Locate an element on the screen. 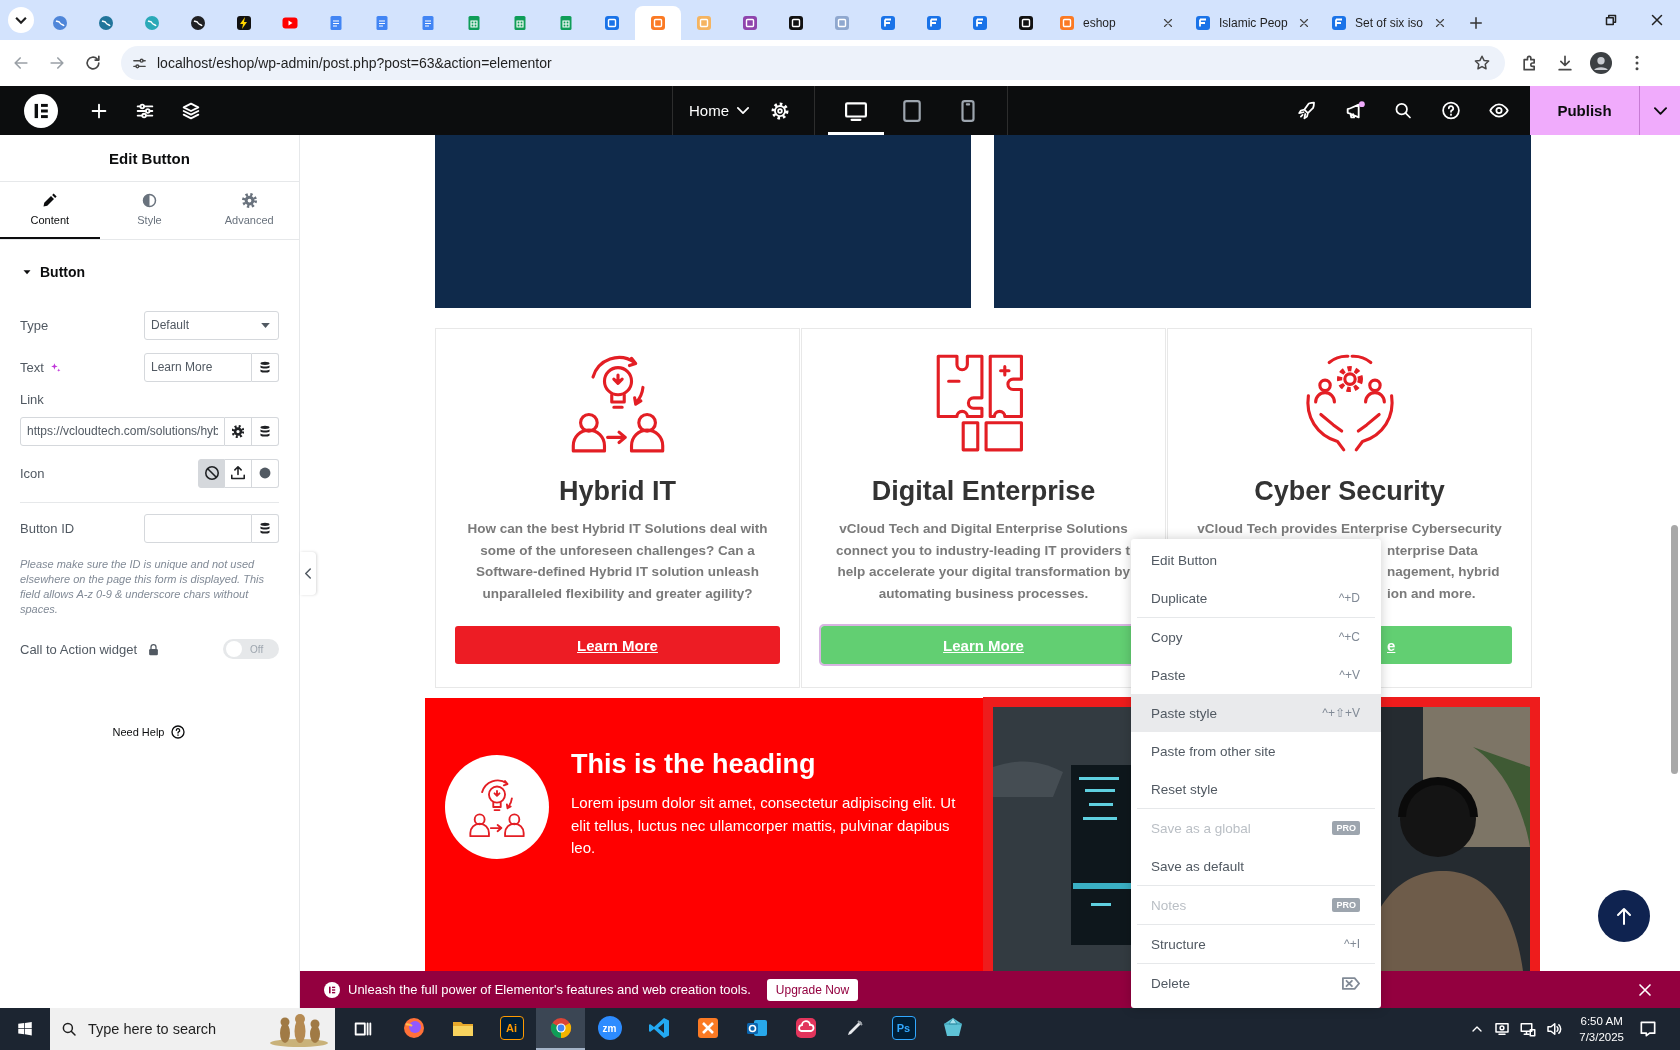 This screenshot has height=1050, width=1680. network-icon is located at coordinates (1528, 1029).